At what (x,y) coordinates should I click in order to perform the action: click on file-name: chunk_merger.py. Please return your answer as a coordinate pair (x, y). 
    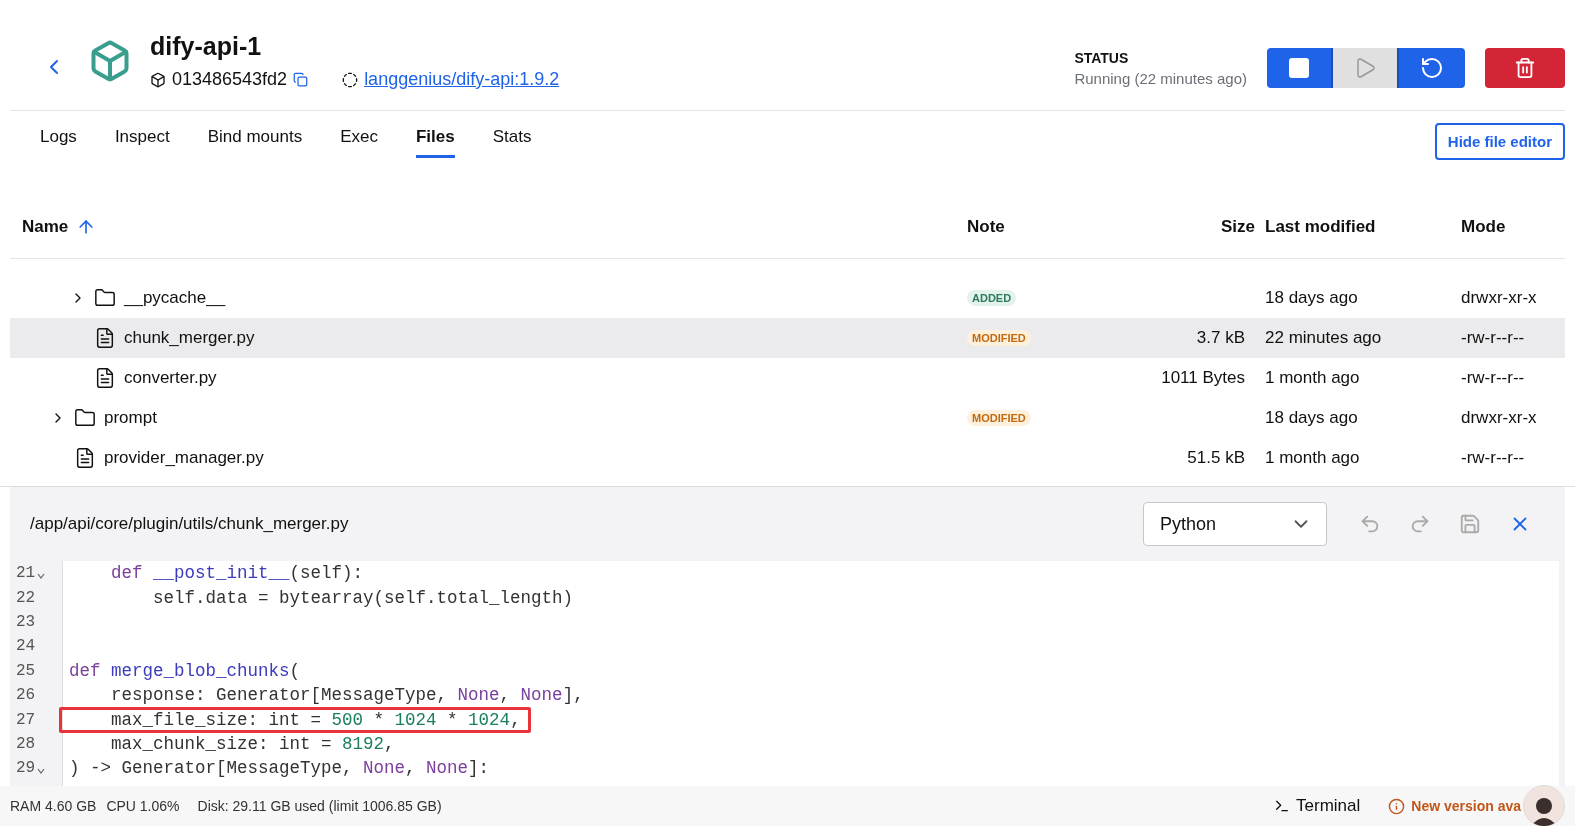
    Looking at the image, I should click on (189, 338).